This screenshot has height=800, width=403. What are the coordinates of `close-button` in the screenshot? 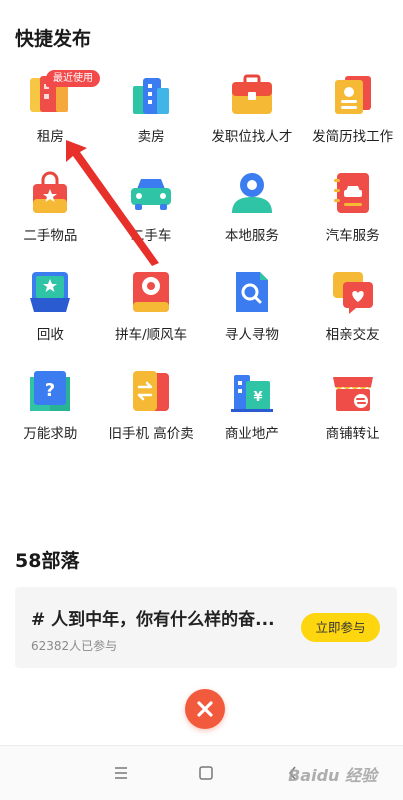 It's located at (205, 709).